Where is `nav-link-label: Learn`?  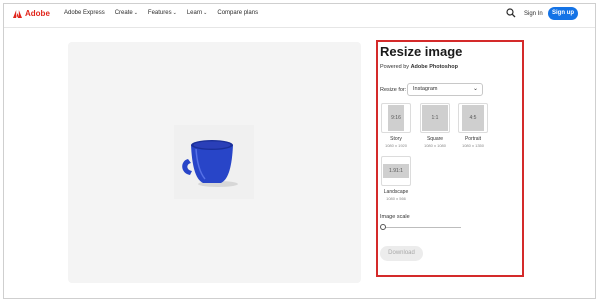
nav-link-label: Learn is located at coordinates (194, 13).